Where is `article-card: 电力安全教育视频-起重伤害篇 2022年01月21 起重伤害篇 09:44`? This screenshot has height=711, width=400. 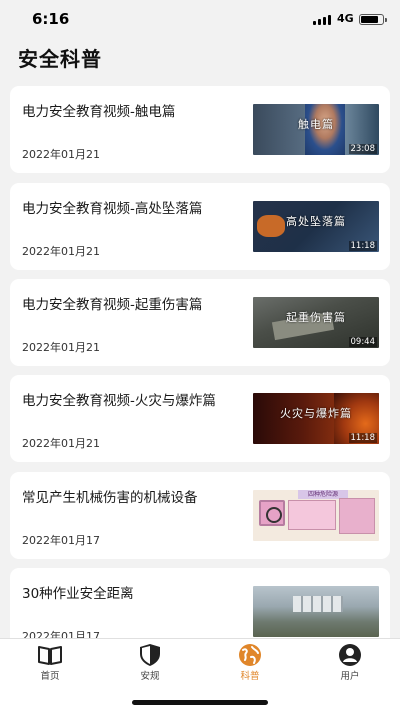
article-card: 电力安全教育视频-起重伤害篇 2022年01月21 起重伤害篇 09:44 is located at coordinates (200, 322).